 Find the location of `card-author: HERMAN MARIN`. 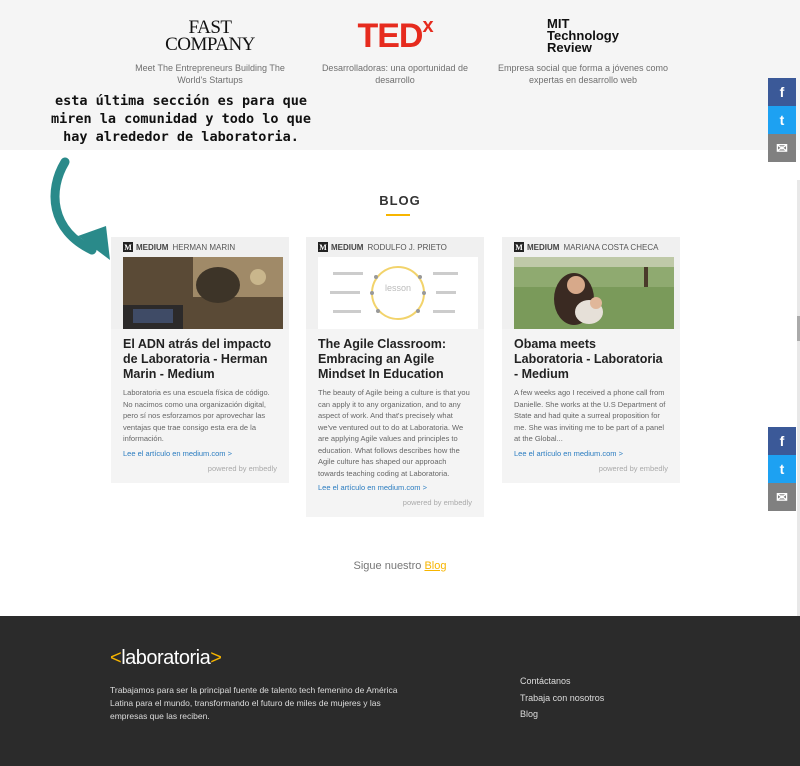

card-author: HERMAN MARIN is located at coordinates (204, 247).